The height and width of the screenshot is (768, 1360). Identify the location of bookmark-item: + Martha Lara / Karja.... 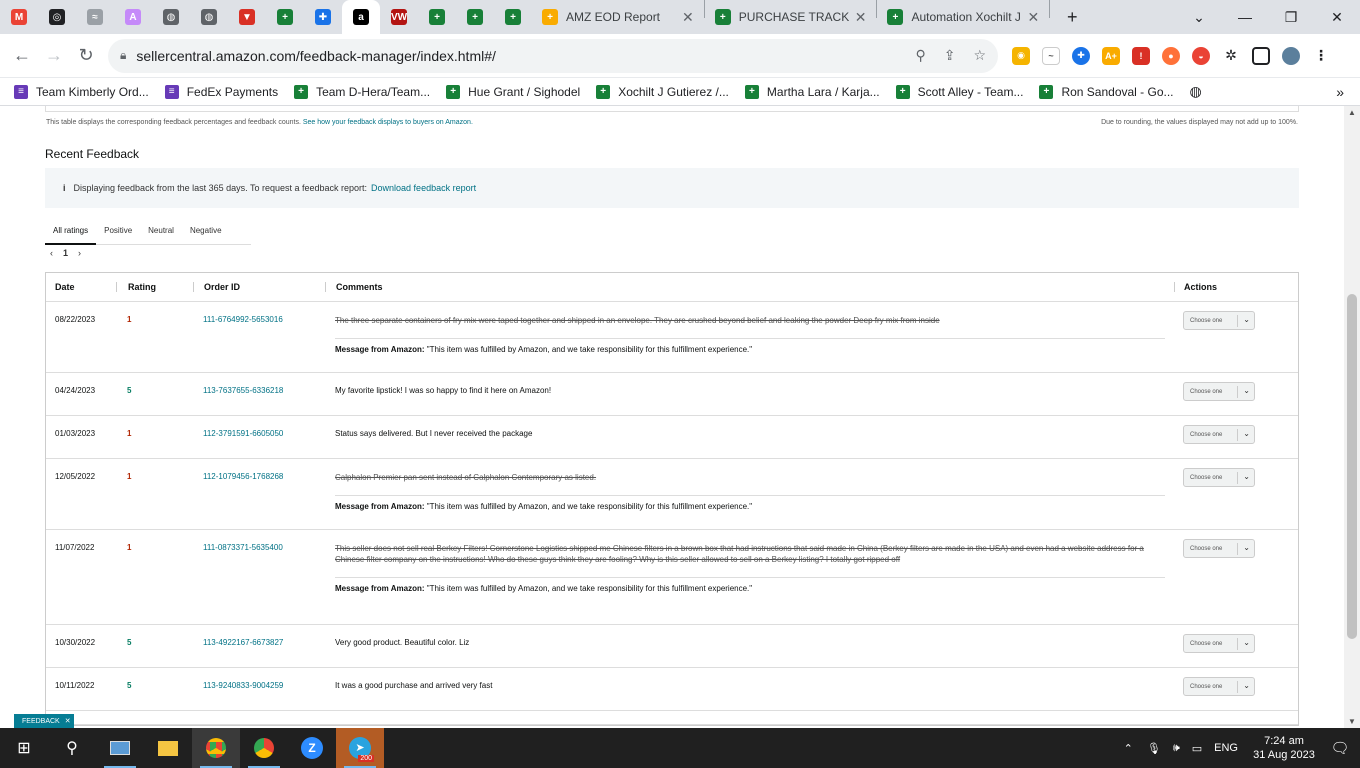
(812, 91).